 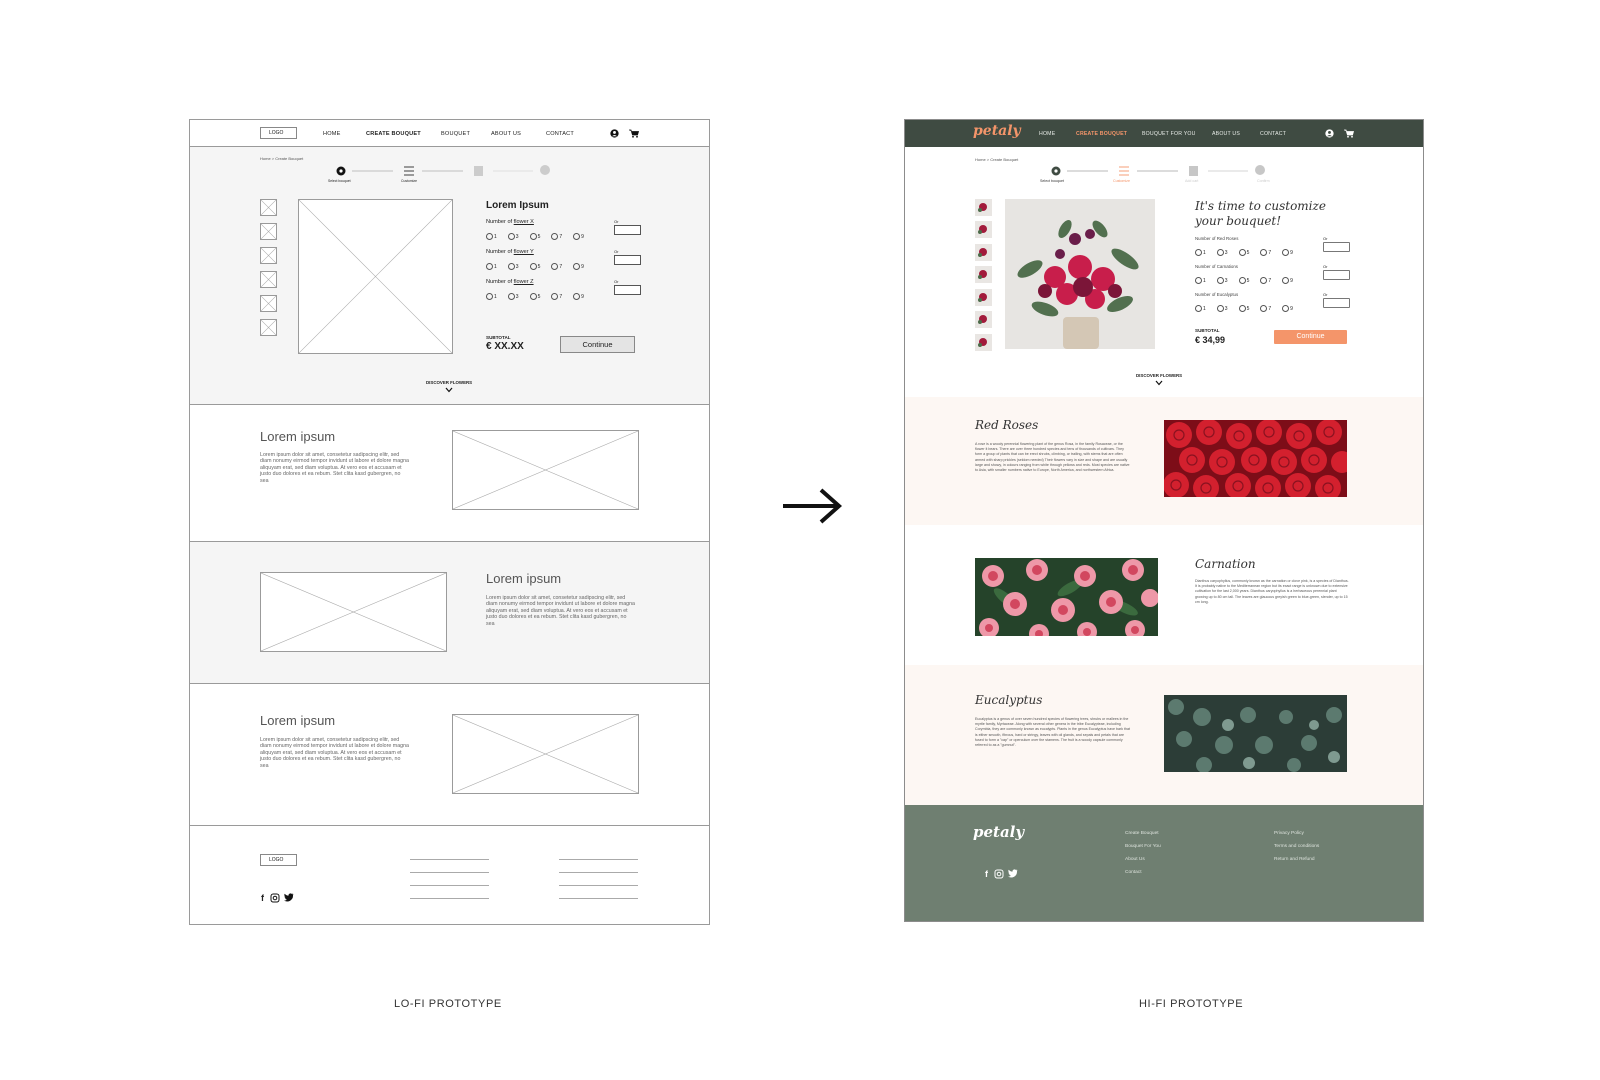 I want to click on hifi-question-eucalyptus: Number of Eucalyptus 13579, so click(x=1244, y=302).